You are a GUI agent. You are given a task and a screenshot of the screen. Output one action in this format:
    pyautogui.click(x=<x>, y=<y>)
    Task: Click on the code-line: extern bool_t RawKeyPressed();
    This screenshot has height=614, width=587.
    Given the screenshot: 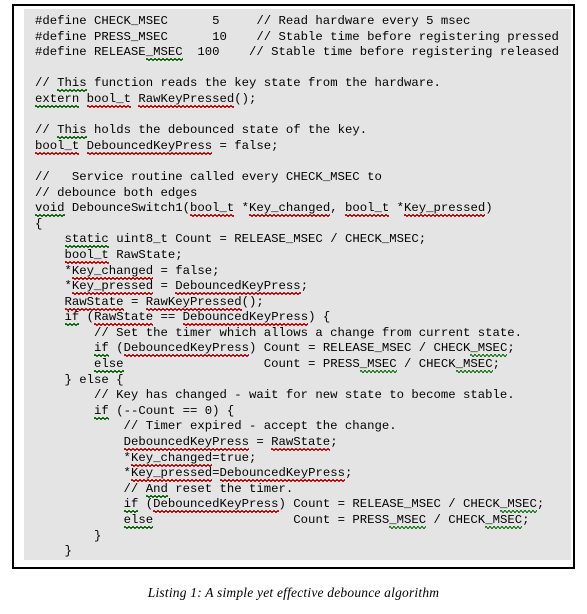 What is the action you would take?
    pyautogui.click(x=146, y=99)
    